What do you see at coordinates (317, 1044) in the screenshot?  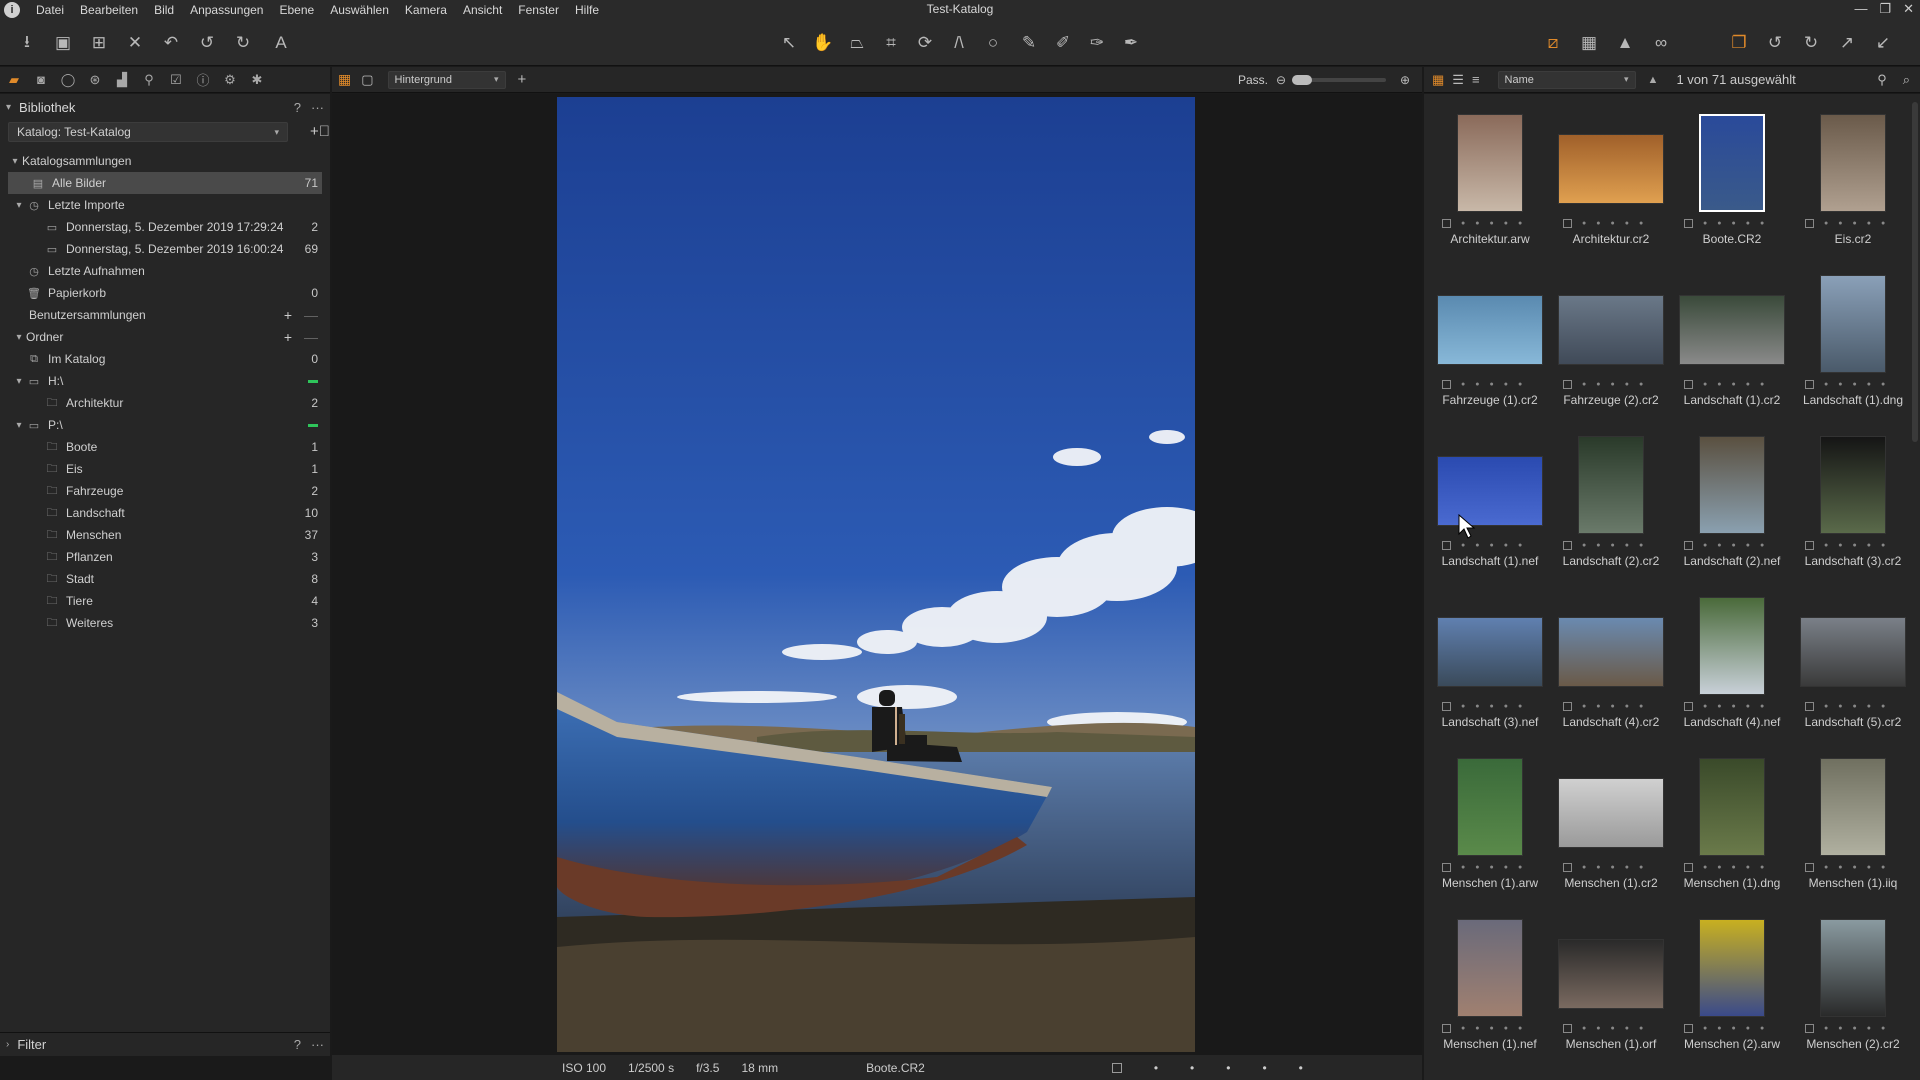 I see `more-icon: ···` at bounding box center [317, 1044].